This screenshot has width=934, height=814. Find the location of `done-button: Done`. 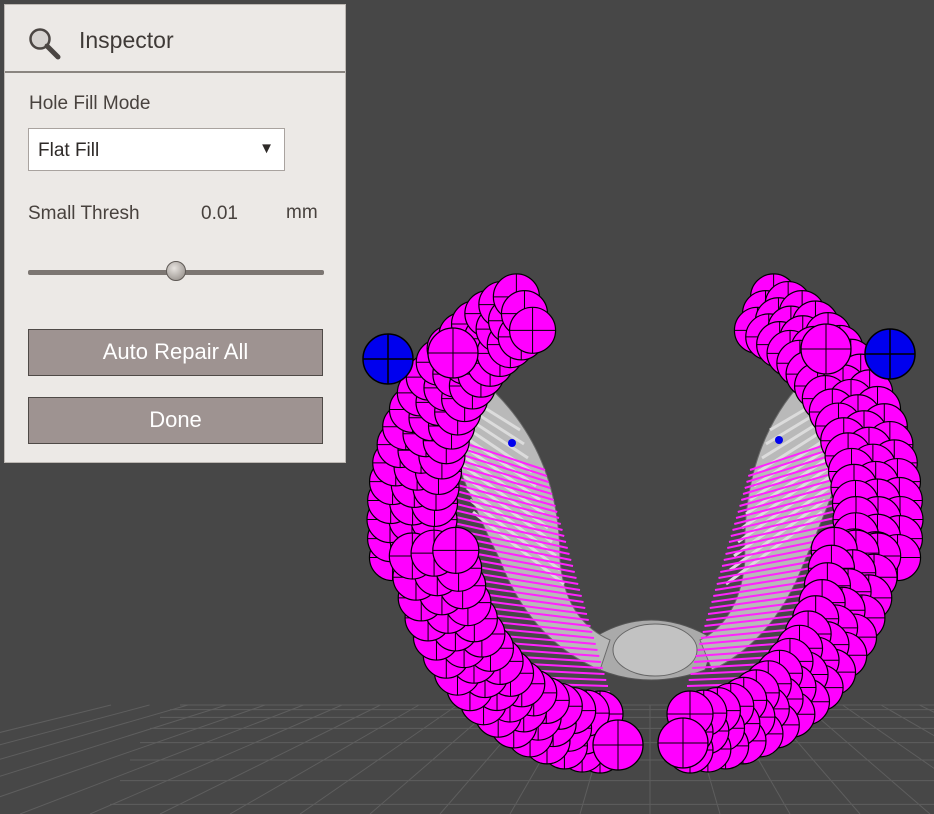

done-button: Done is located at coordinates (175, 420).